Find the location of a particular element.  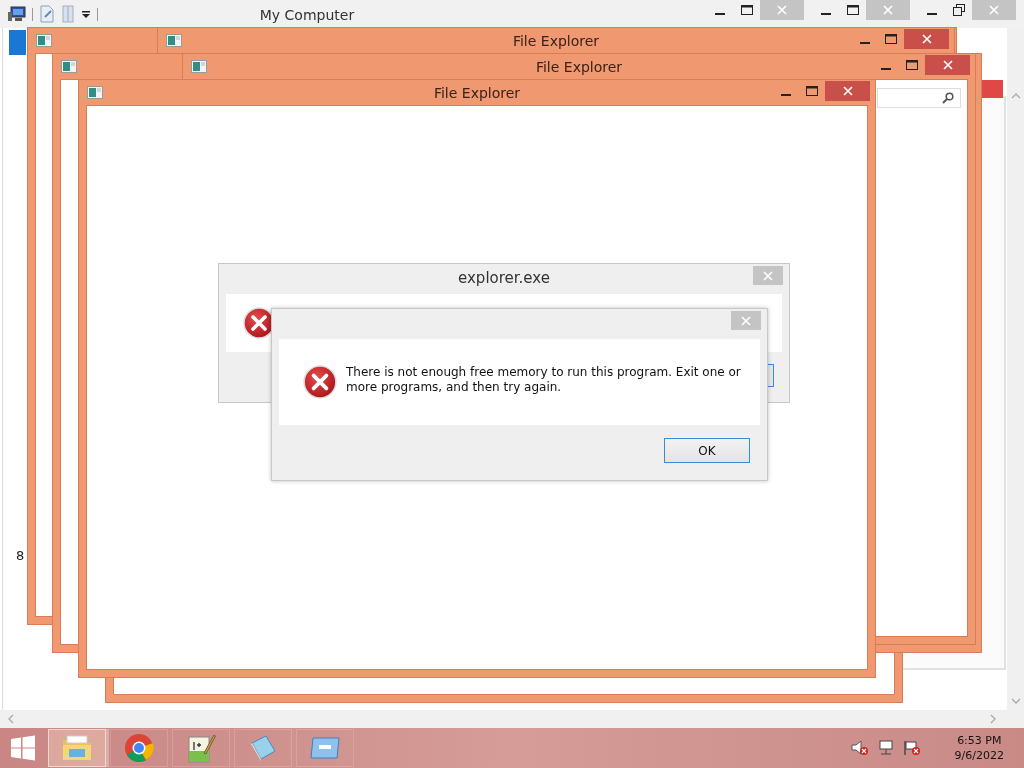

network-icon is located at coordinates (885, 748).